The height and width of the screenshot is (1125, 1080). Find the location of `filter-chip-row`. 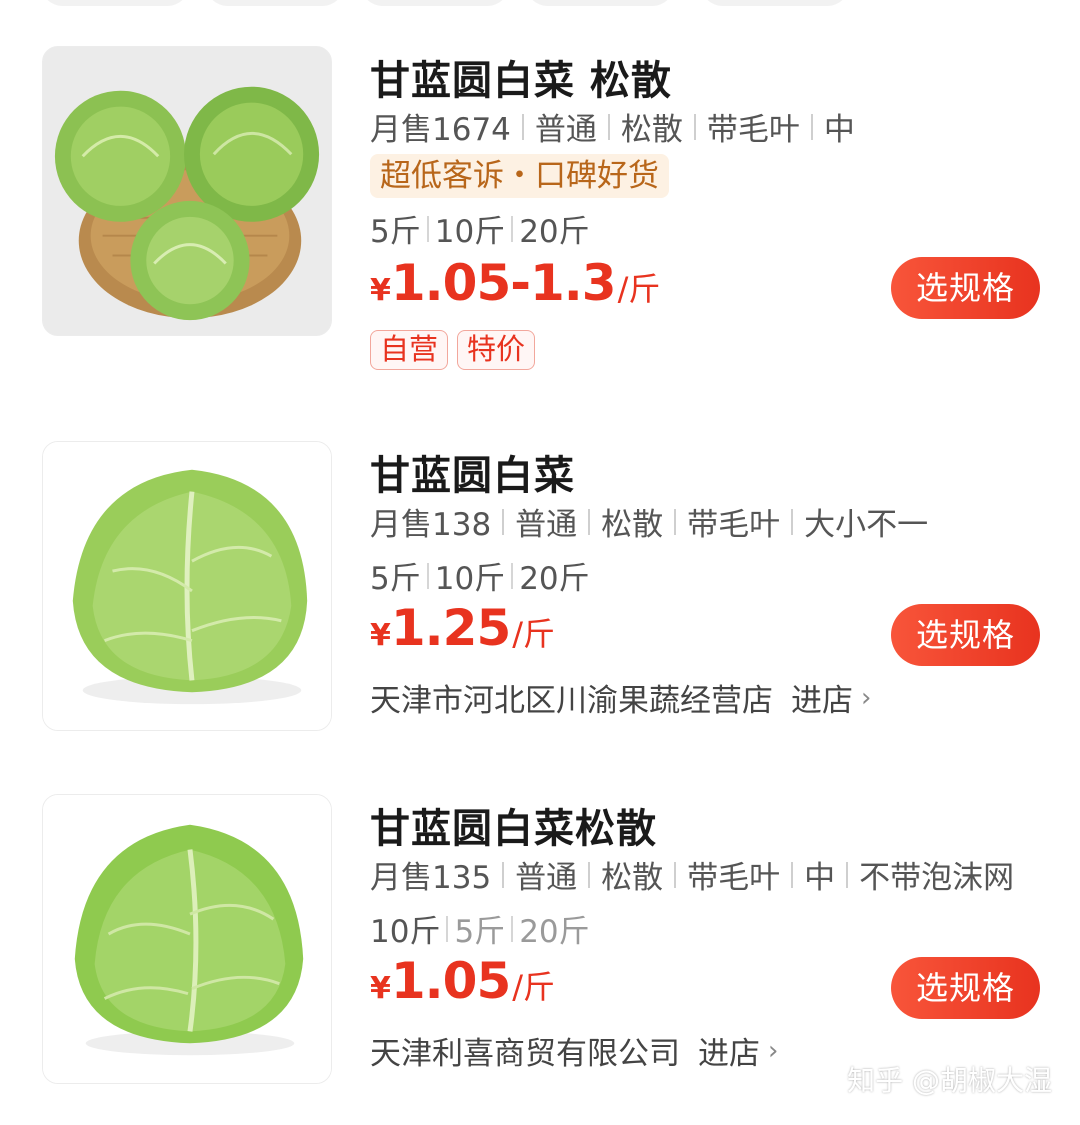

filter-chip-row is located at coordinates (540, 3).